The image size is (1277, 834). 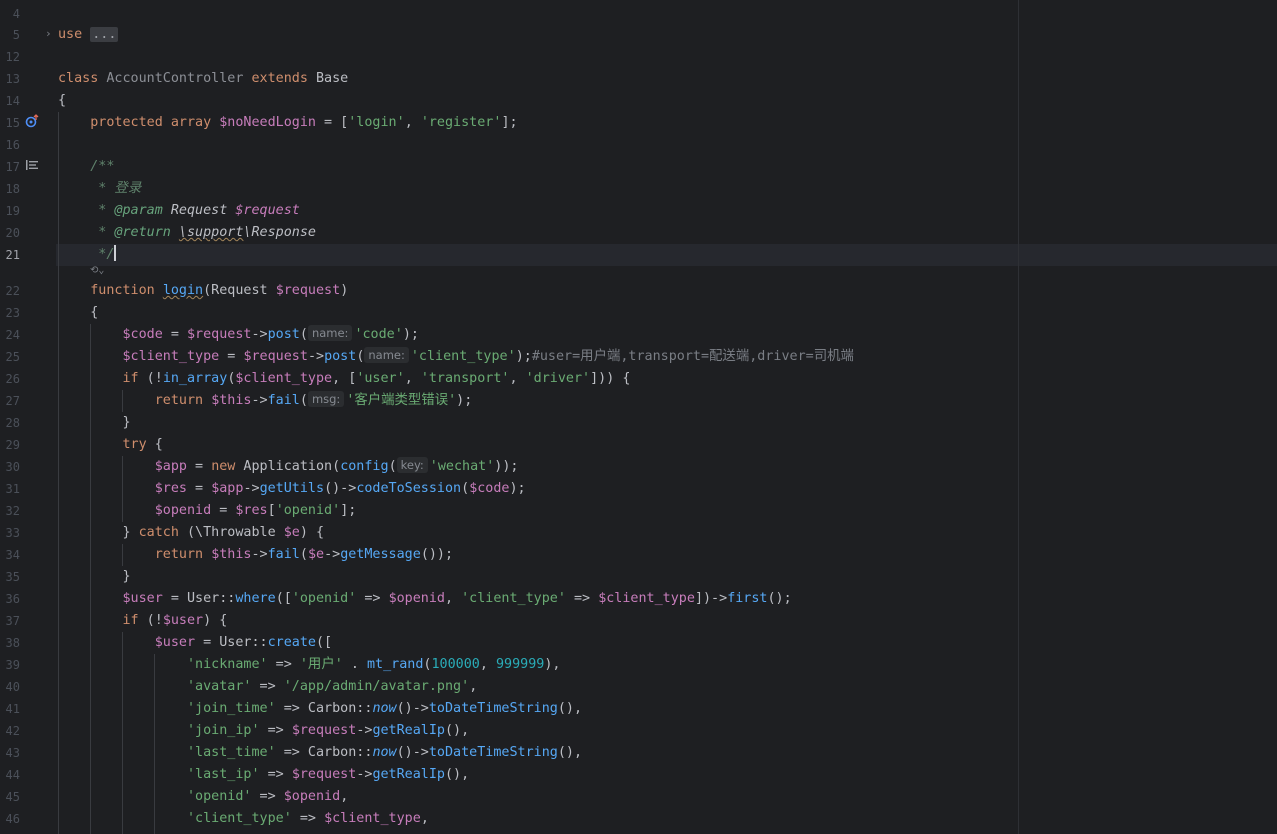 What do you see at coordinates (48, 33) in the screenshot?
I see `chevron-right-icon: ›` at bounding box center [48, 33].